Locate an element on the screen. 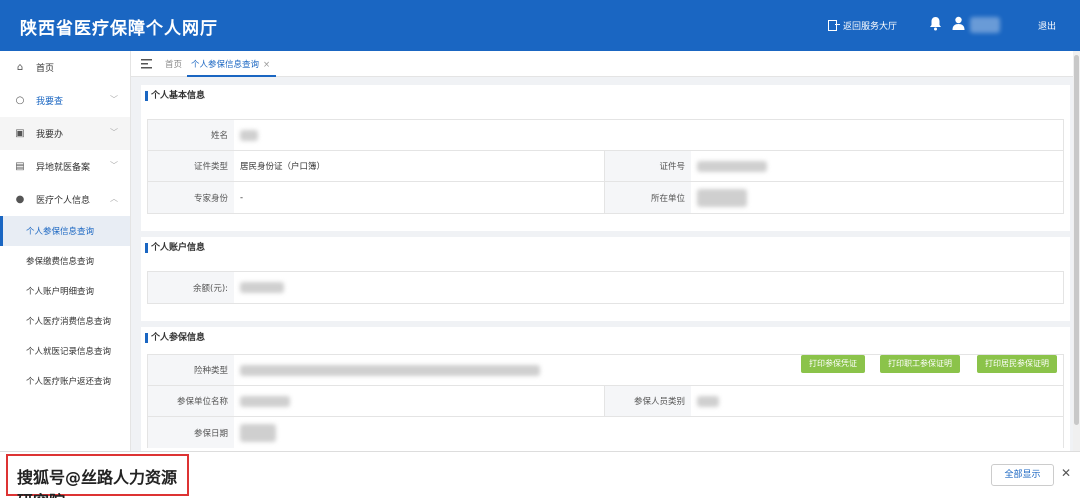  name-value is located at coordinates (246, 135).